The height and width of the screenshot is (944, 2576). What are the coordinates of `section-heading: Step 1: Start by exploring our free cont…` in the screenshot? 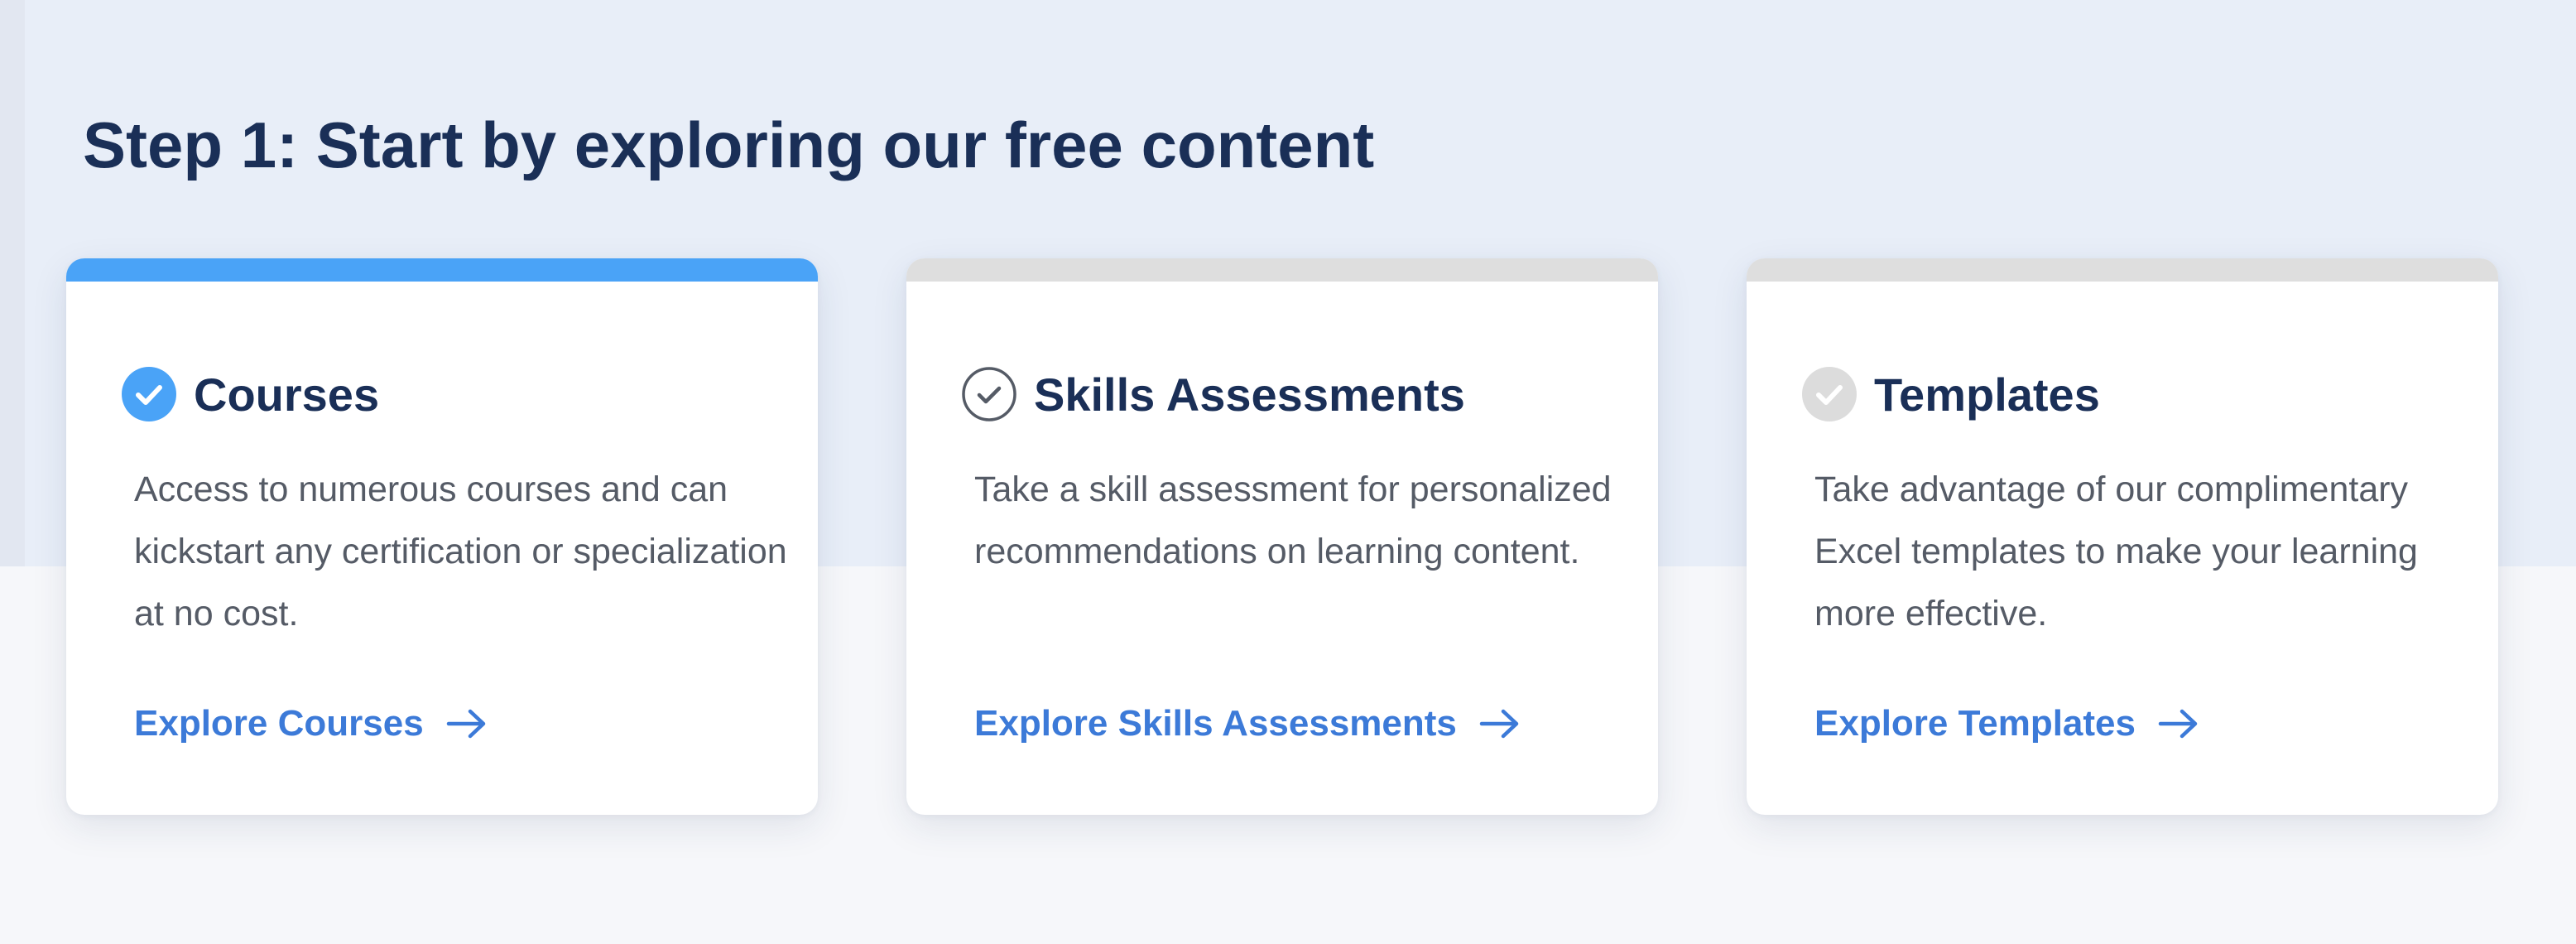 It's located at (729, 144).